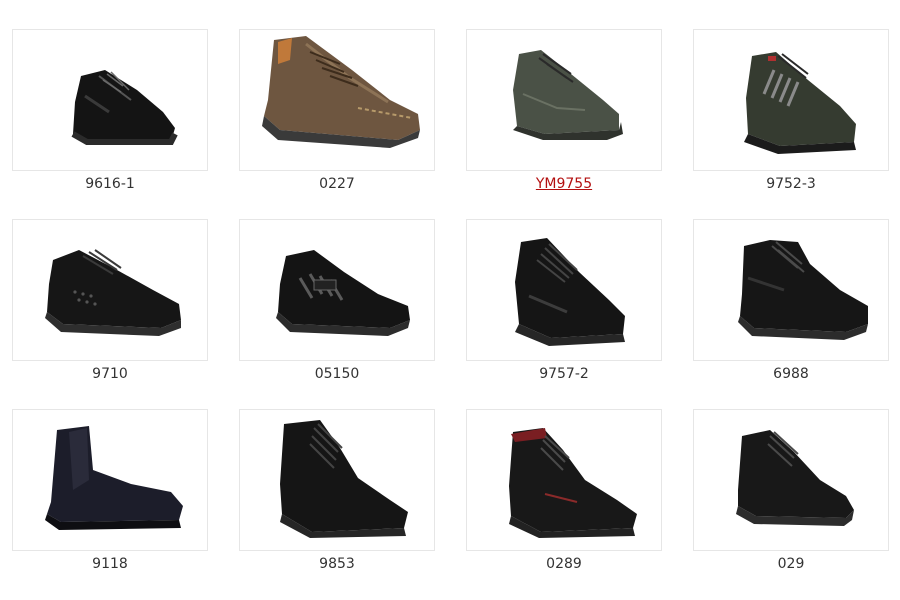 The height and width of the screenshot is (600, 900). I want to click on product-card: YM9755, so click(564, 115).